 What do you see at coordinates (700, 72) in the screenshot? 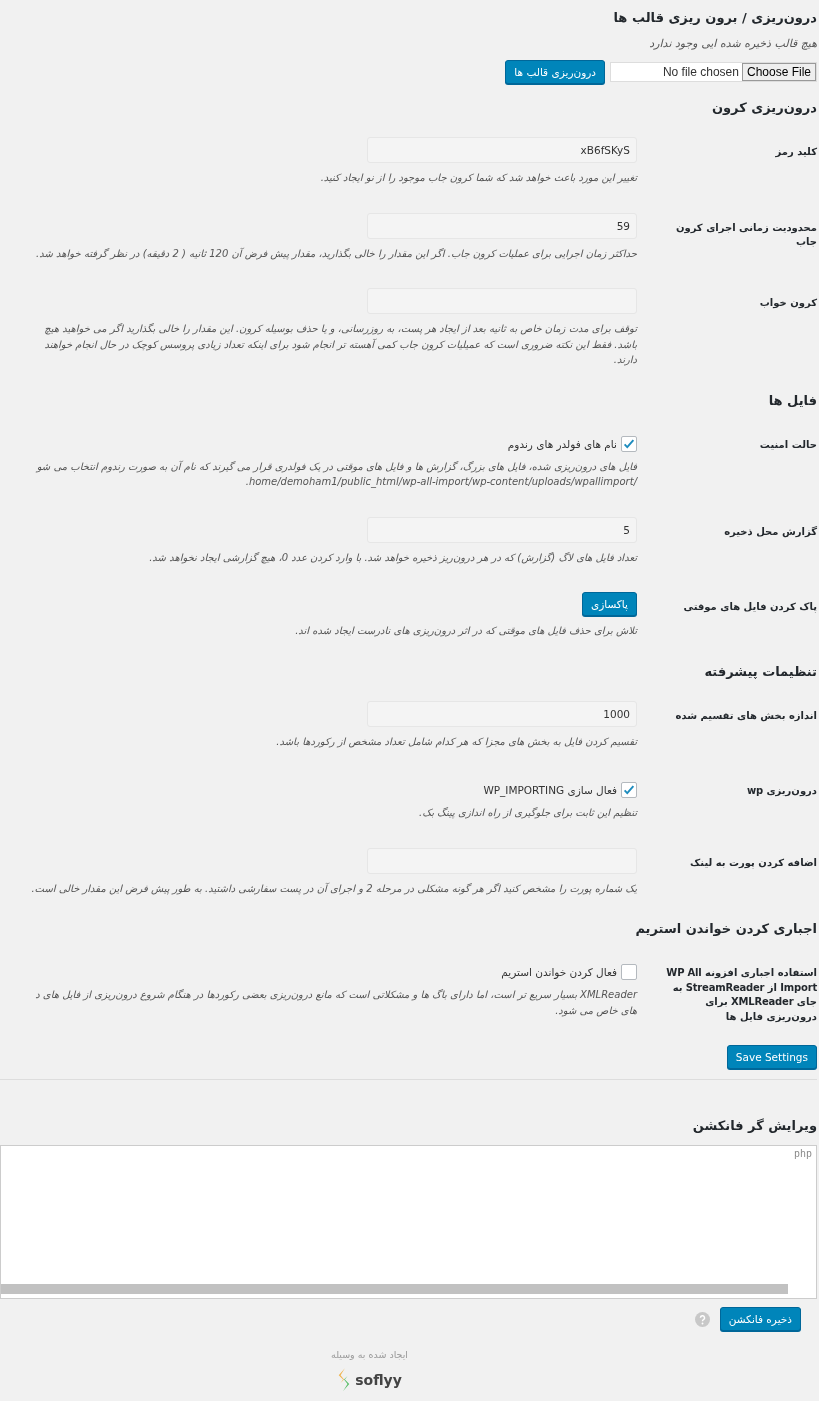
I see `file-status: No file chosen` at bounding box center [700, 72].